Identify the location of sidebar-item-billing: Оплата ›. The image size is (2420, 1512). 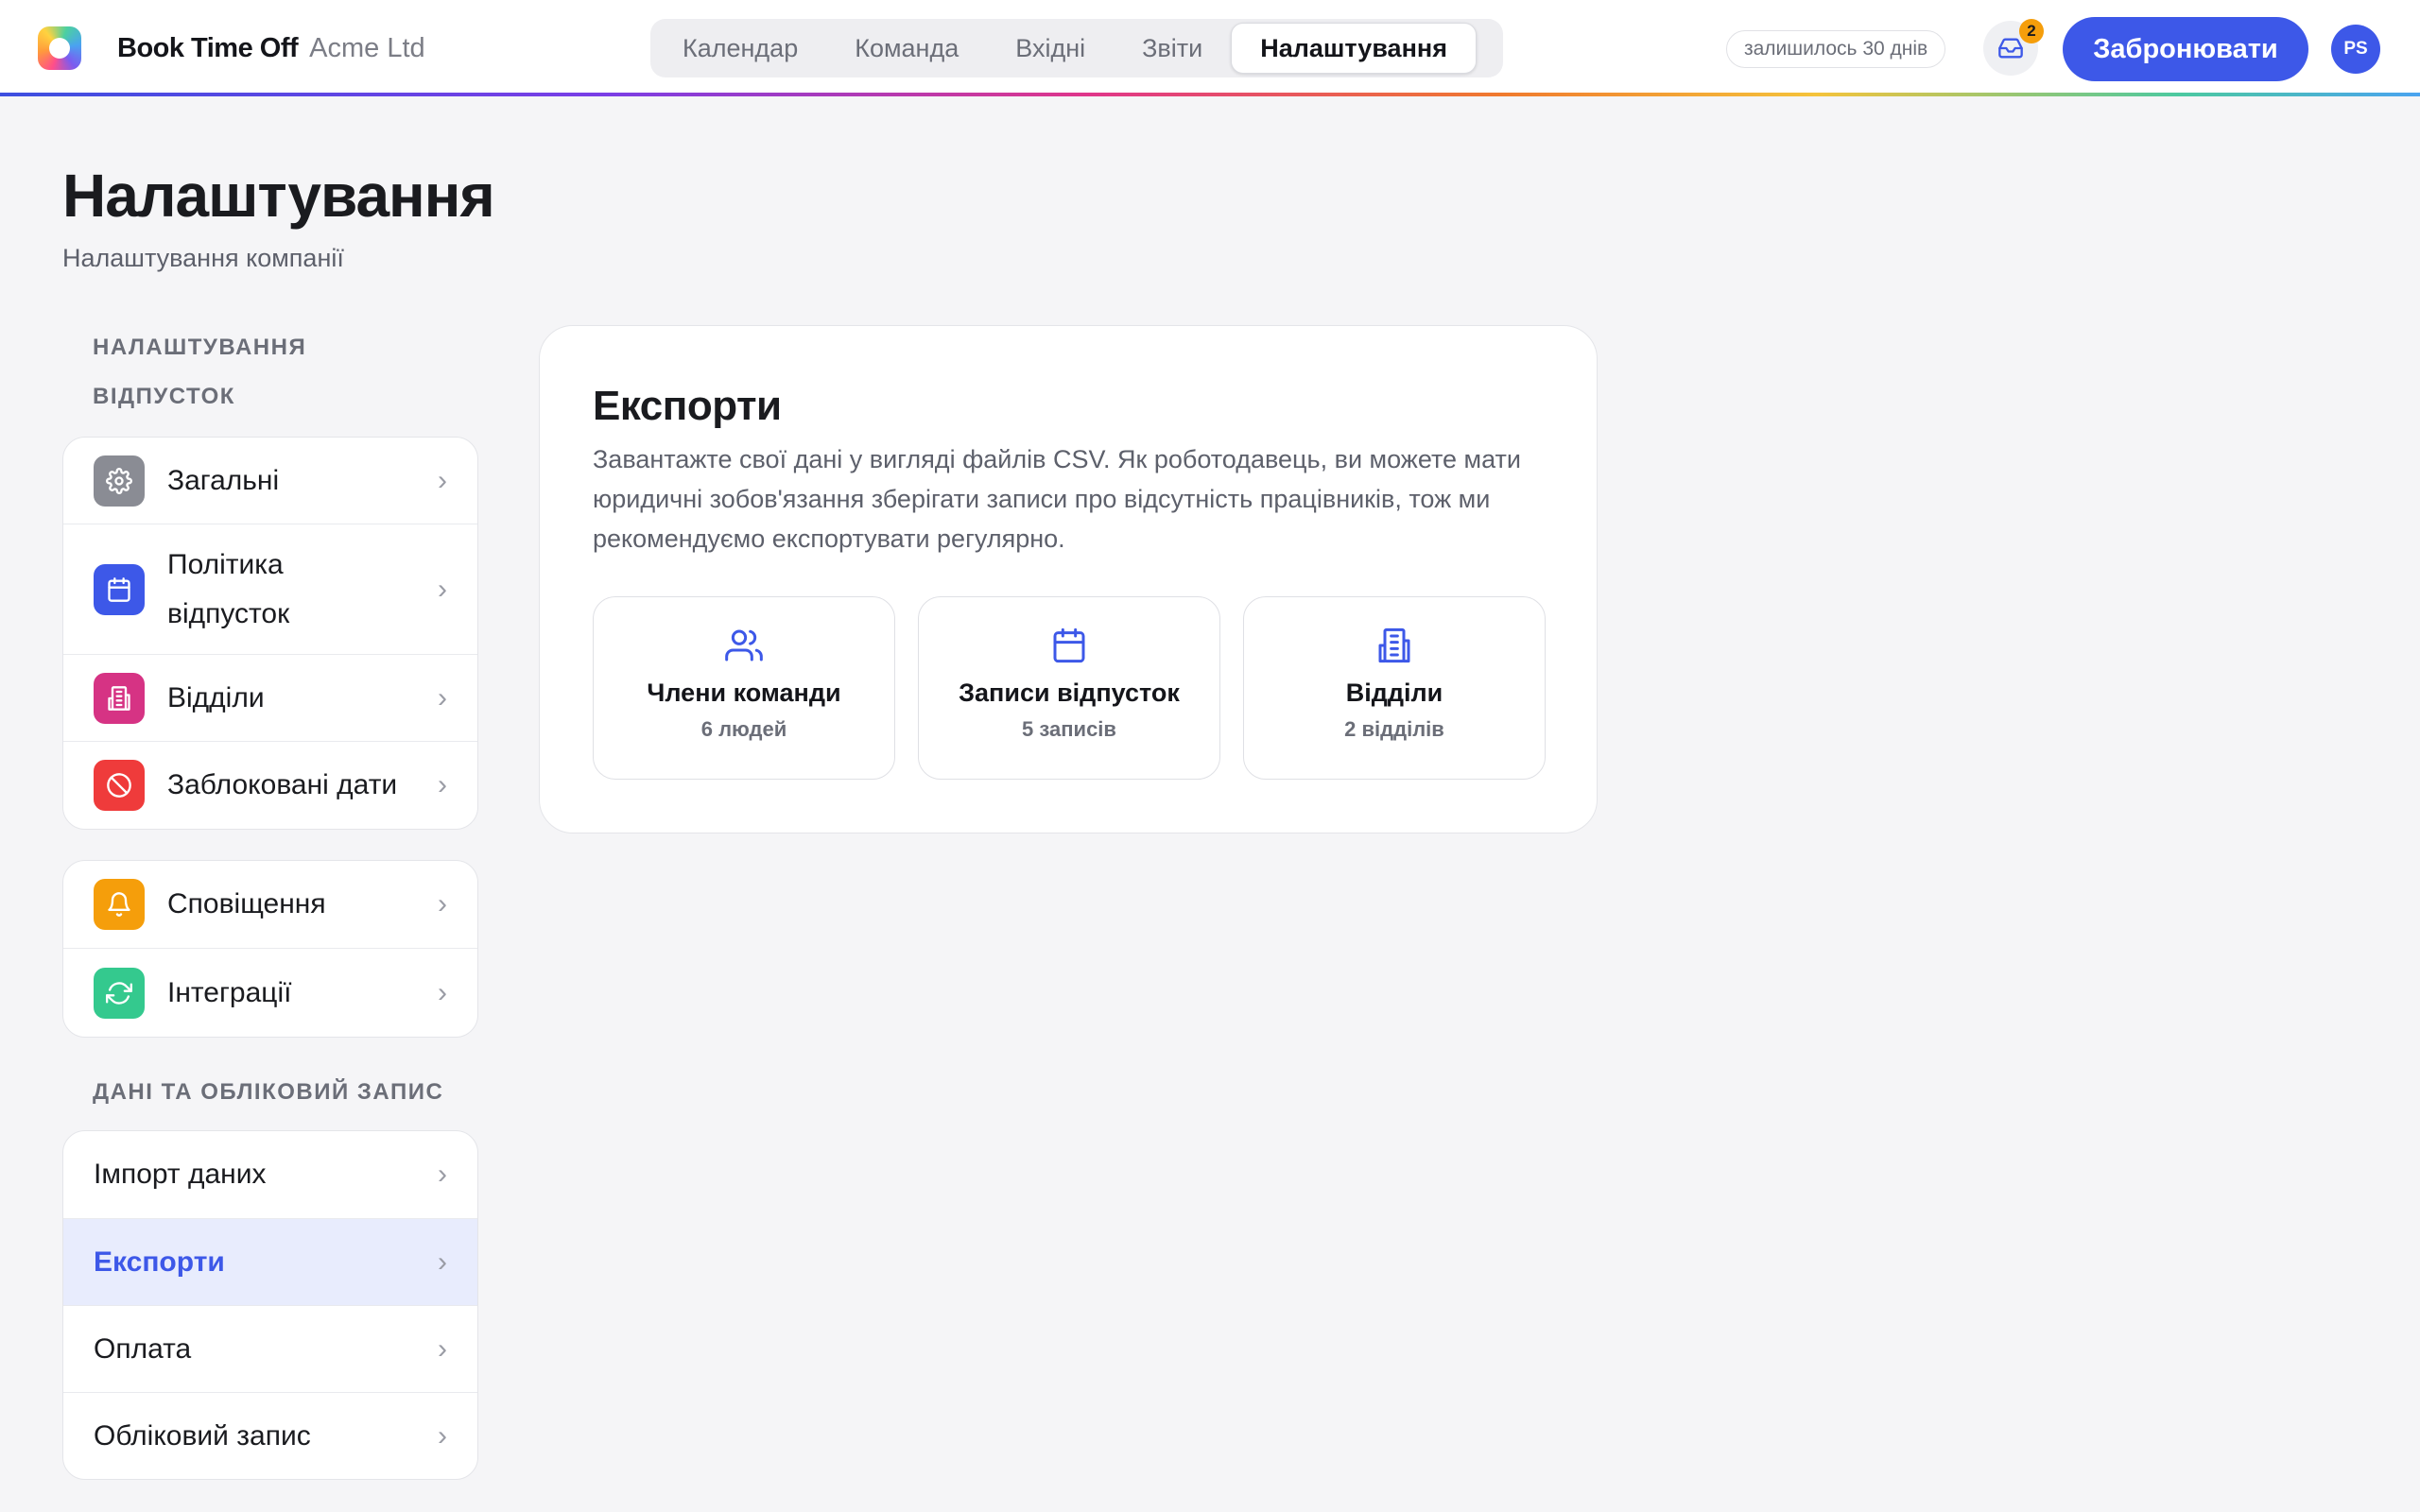
(270, 1349).